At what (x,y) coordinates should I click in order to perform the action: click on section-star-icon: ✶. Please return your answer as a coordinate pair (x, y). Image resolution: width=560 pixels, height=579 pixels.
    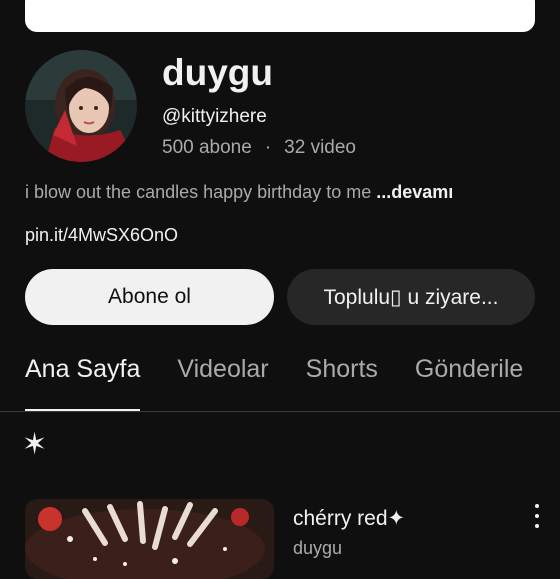
    Looking at the image, I should click on (35, 444).